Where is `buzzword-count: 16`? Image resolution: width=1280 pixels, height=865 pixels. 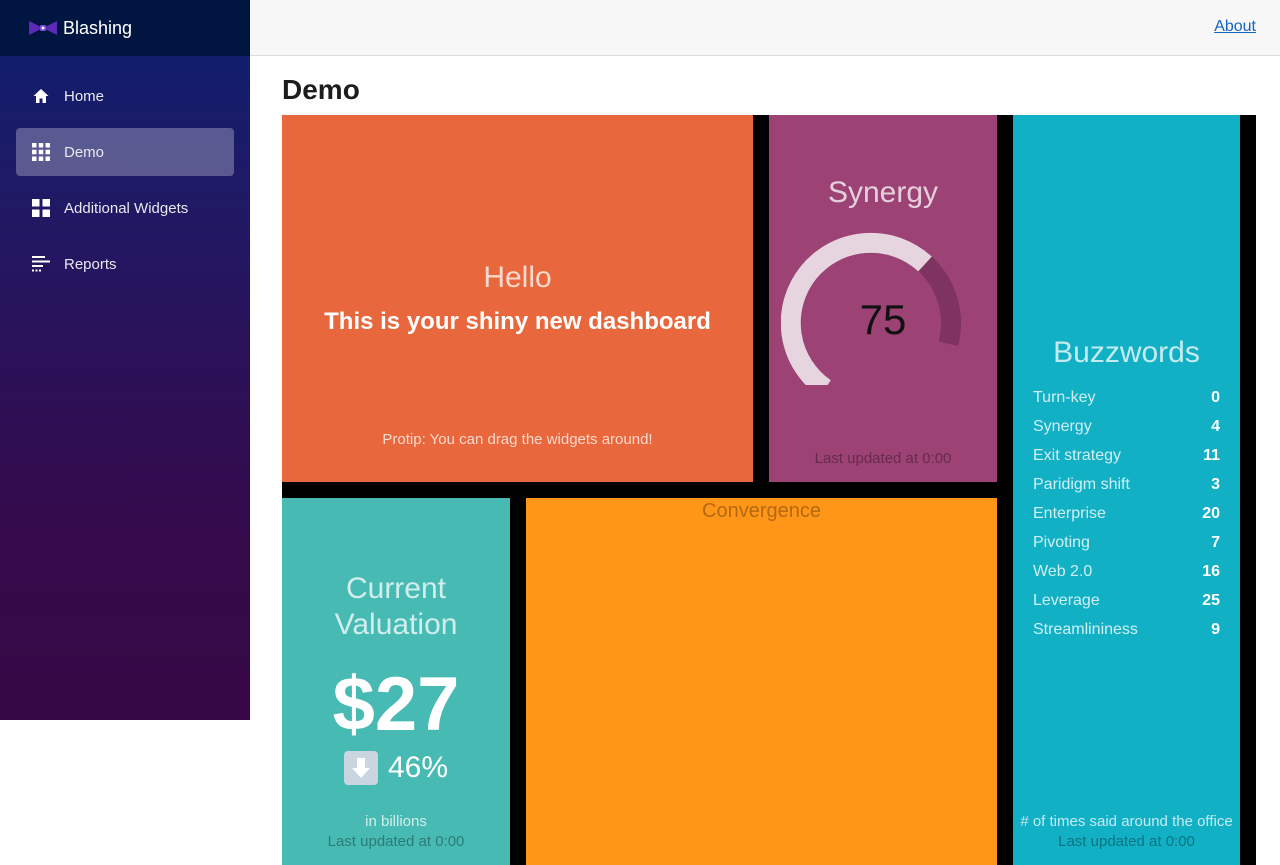
buzzword-count: 16 is located at coordinates (1211, 571).